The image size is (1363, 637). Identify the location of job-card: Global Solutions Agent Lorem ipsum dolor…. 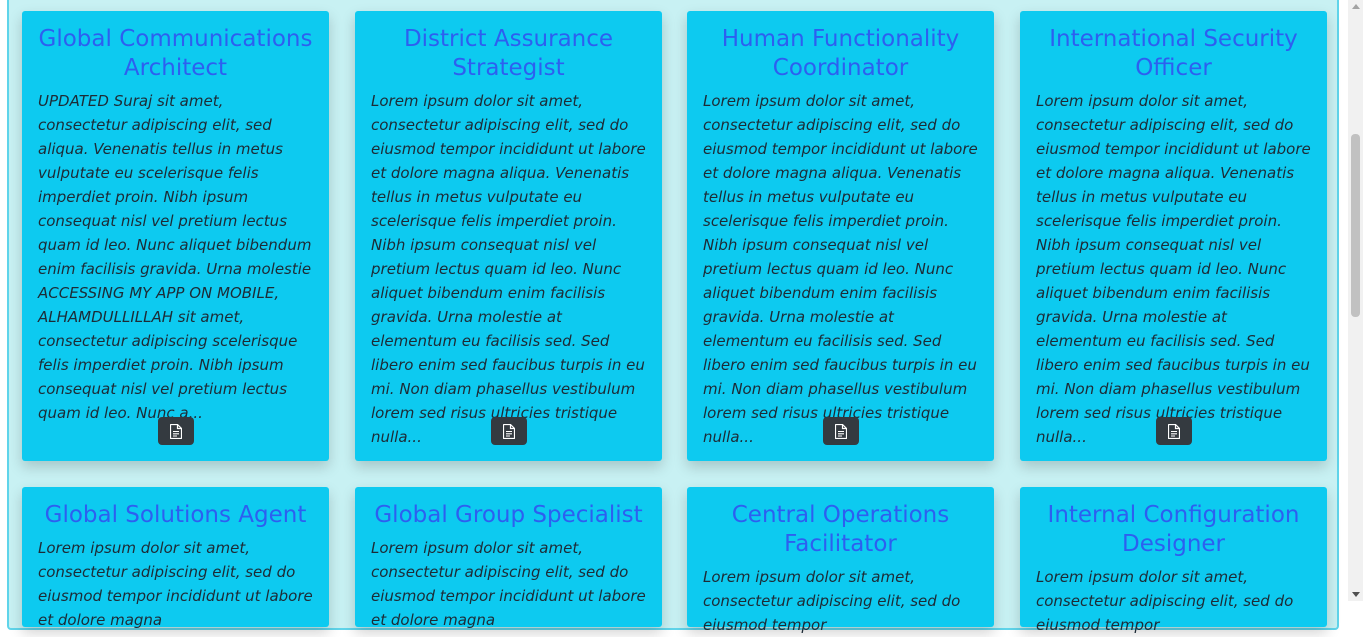
(175, 558).